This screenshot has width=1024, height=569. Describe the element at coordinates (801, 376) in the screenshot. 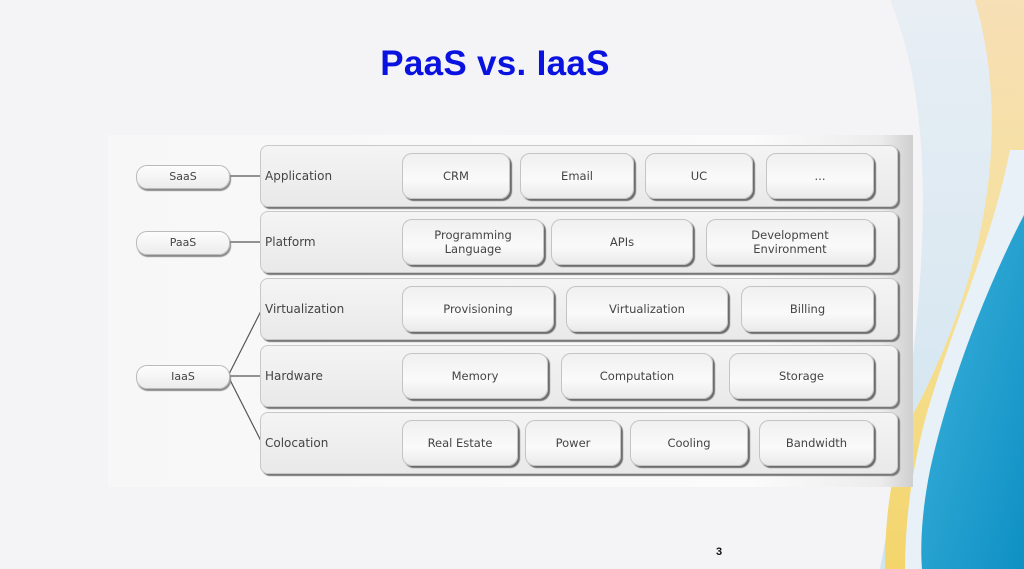

I see `component-box: Storage` at that location.